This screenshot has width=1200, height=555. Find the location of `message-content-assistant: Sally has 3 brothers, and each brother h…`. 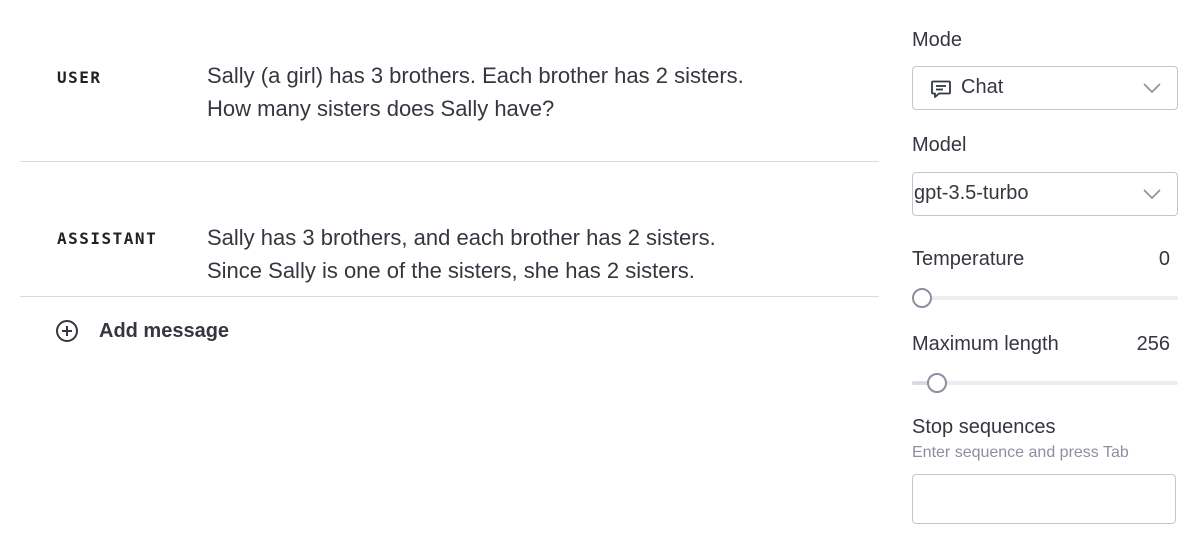

message-content-assistant: Sally has 3 brothers, and each brother h… is located at coordinates (527, 254).